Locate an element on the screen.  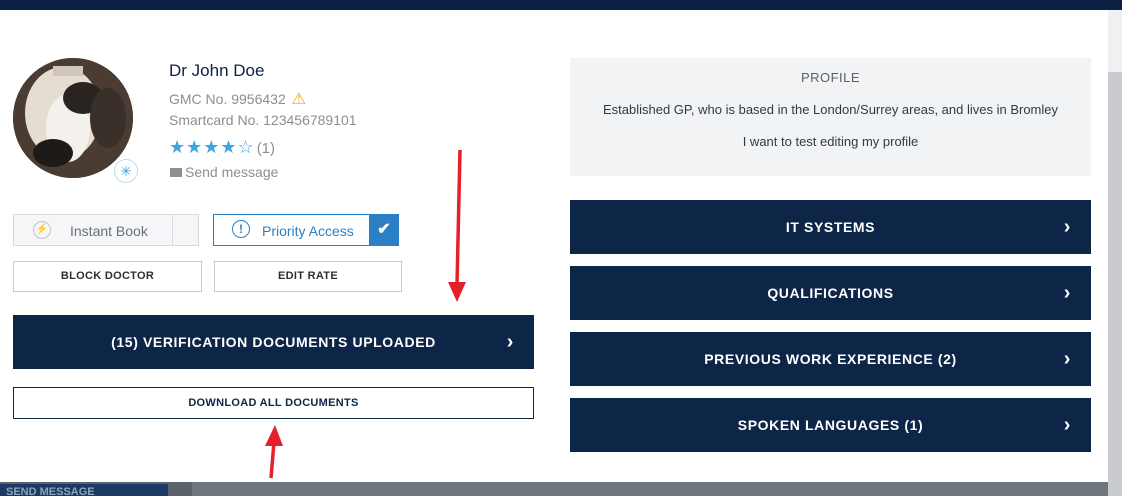
annotation-arrows is located at coordinates (365, 314).